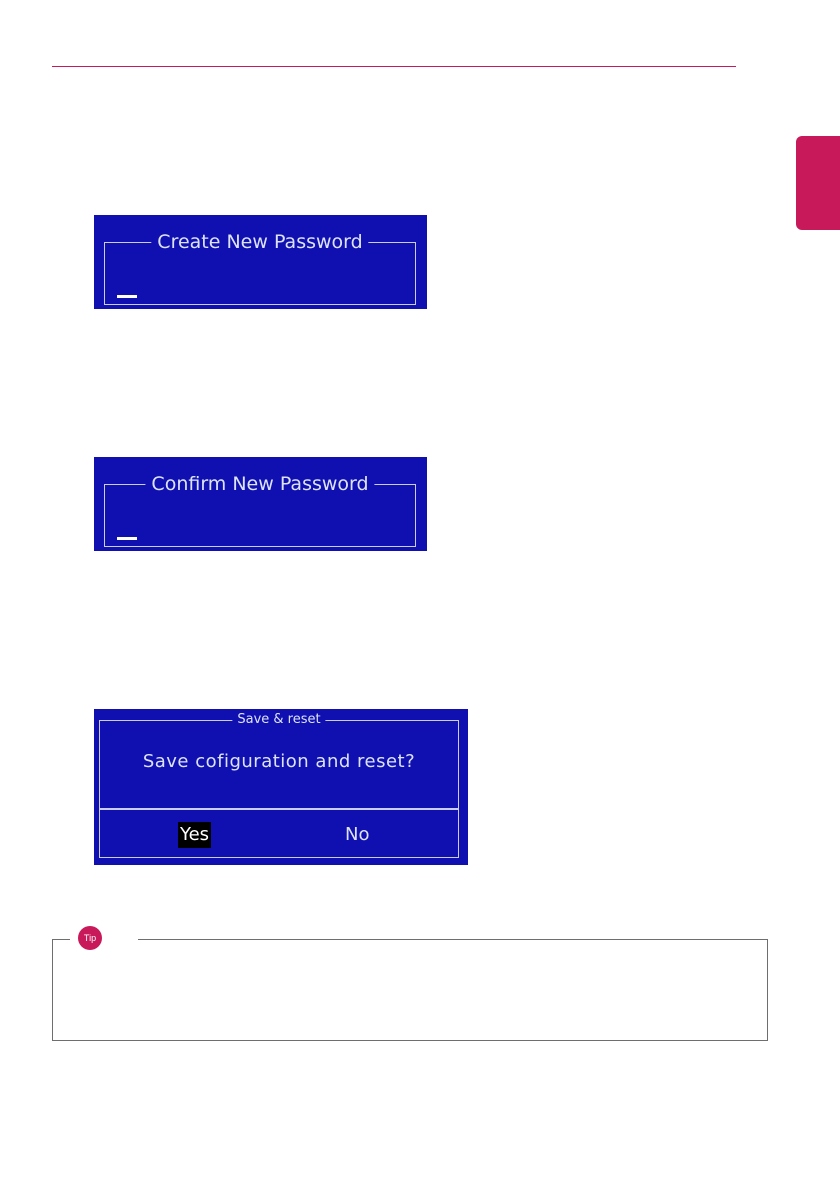 Image resolution: width=840 pixels, height=1192 pixels. Describe the element at coordinates (260, 267) in the screenshot. I see `create-password-frame: Create New Password` at that location.